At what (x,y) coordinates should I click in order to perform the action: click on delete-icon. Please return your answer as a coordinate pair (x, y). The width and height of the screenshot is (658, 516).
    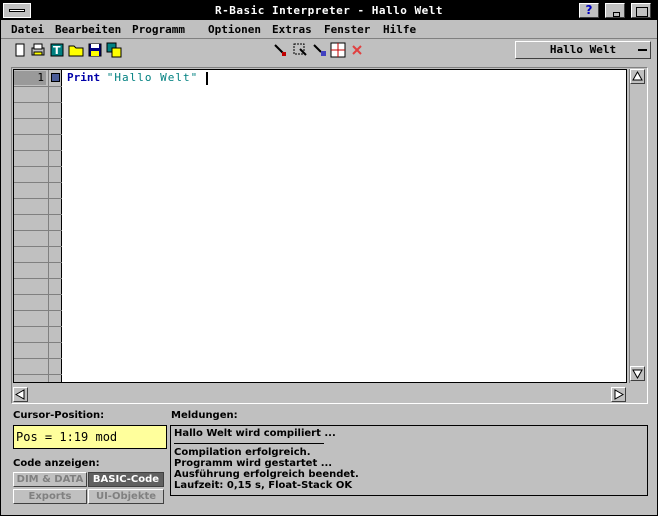
    Looking at the image, I should click on (357, 50).